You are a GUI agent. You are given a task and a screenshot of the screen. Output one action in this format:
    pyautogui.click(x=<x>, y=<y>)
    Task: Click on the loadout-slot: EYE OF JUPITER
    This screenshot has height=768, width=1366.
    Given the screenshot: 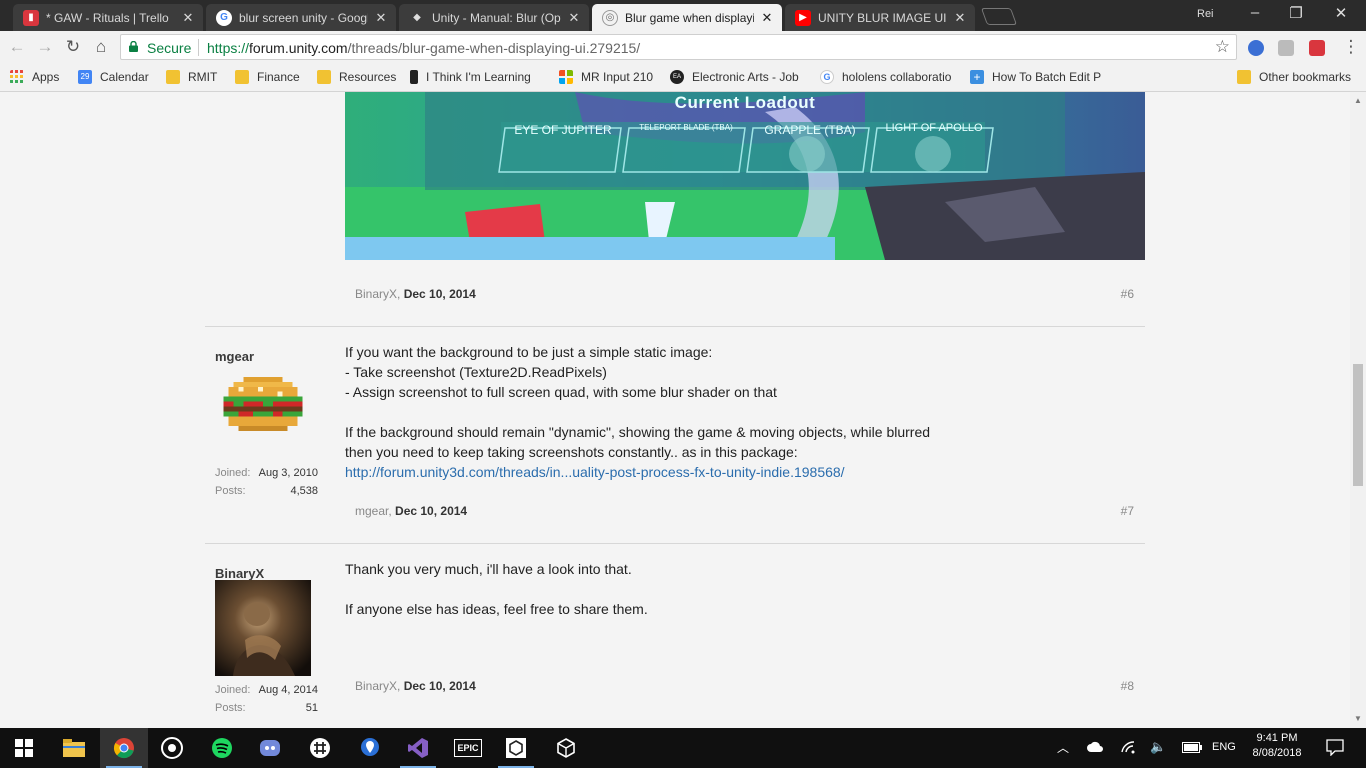 What is the action you would take?
    pyautogui.click(x=563, y=130)
    